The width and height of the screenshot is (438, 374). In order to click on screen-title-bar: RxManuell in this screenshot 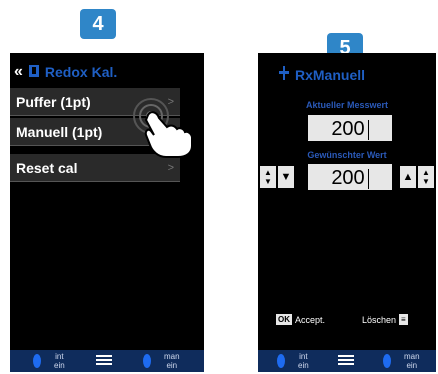, I will do `click(321, 74)`.